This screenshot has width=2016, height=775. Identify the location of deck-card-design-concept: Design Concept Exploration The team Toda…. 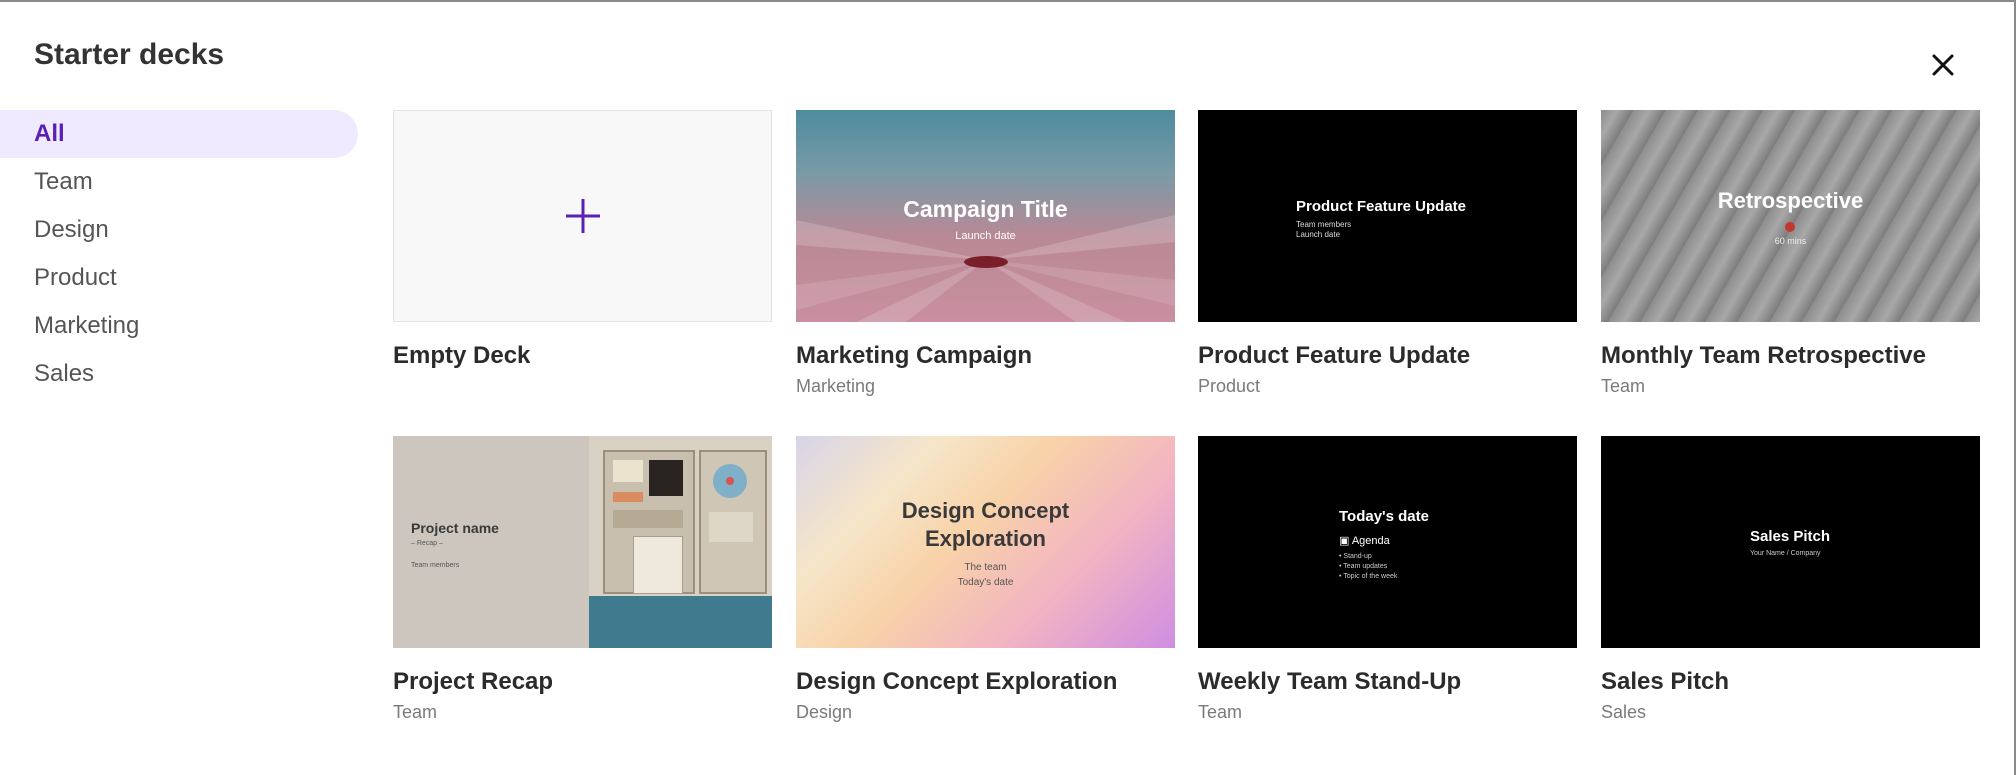
(985, 579).